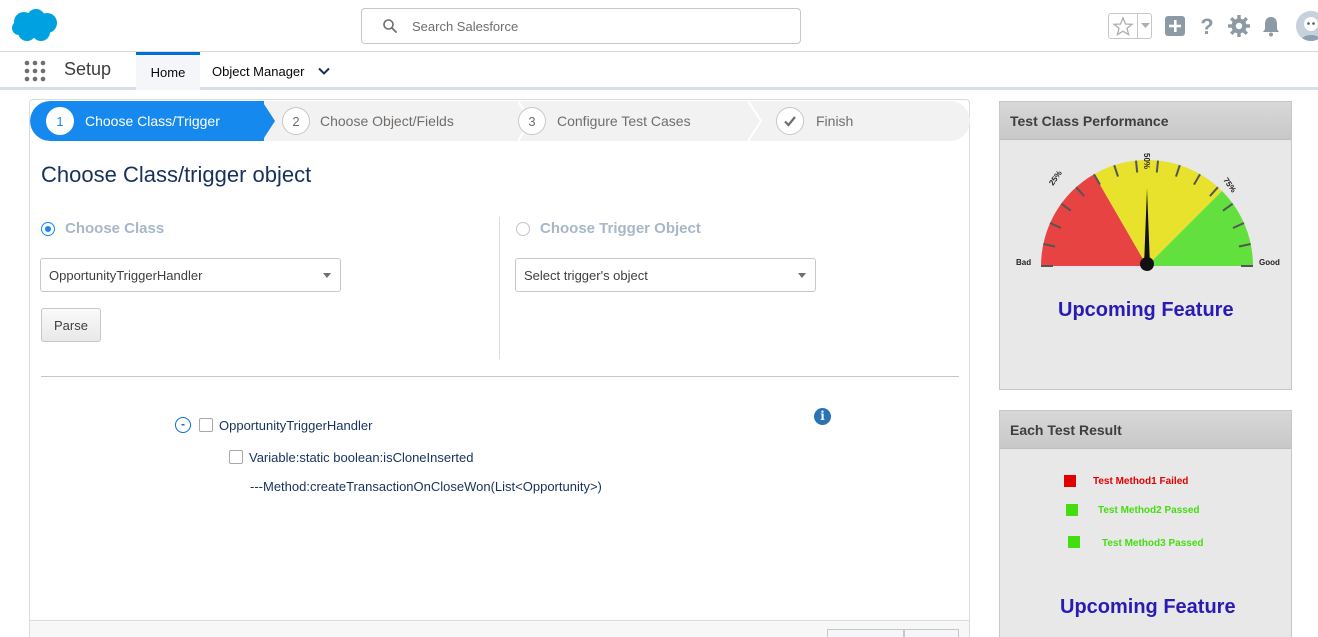 The image size is (1318, 637). I want to click on tab-home: Home, so click(168, 71).